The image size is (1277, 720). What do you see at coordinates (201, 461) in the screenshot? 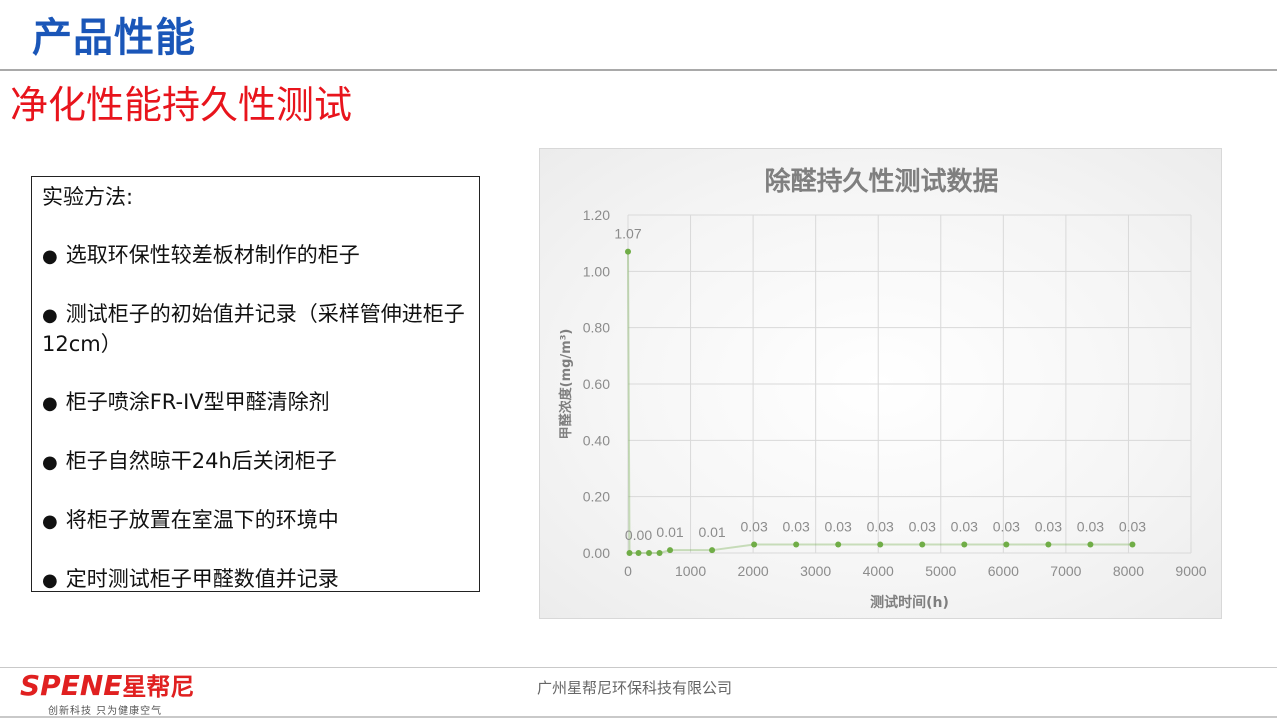
I see `method-item-text: 柜子自然晾干24h后关闭柜子` at bounding box center [201, 461].